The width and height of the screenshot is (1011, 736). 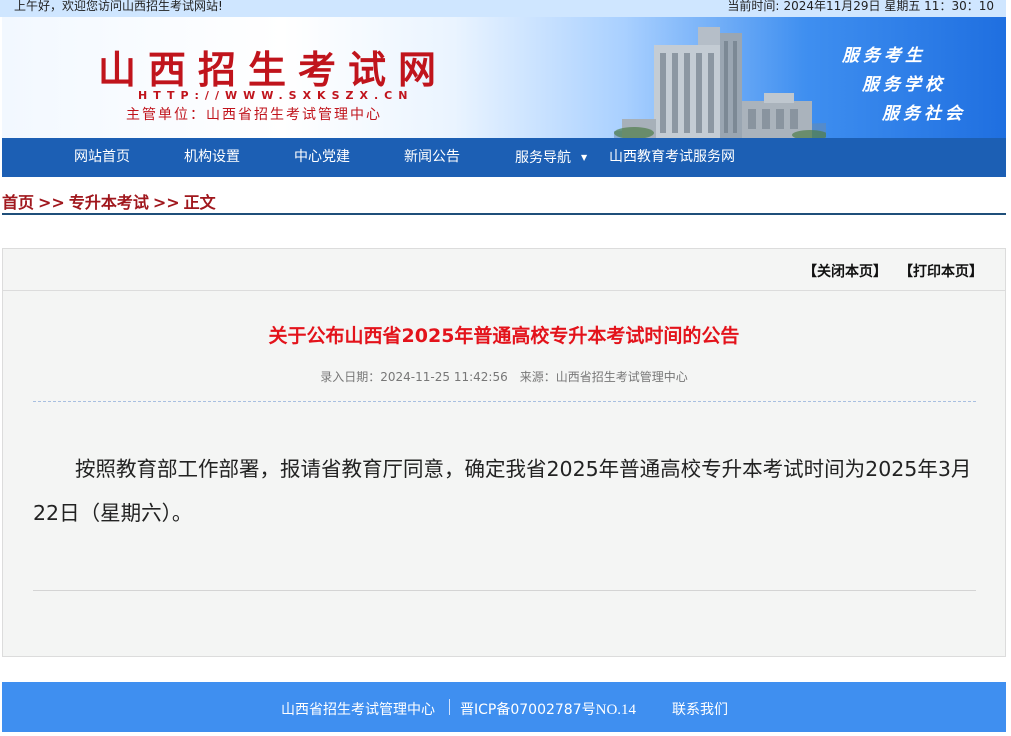 What do you see at coordinates (888, 6) in the screenshot?
I see `time-value: 2024年11月29日 星期五 11：30：10` at bounding box center [888, 6].